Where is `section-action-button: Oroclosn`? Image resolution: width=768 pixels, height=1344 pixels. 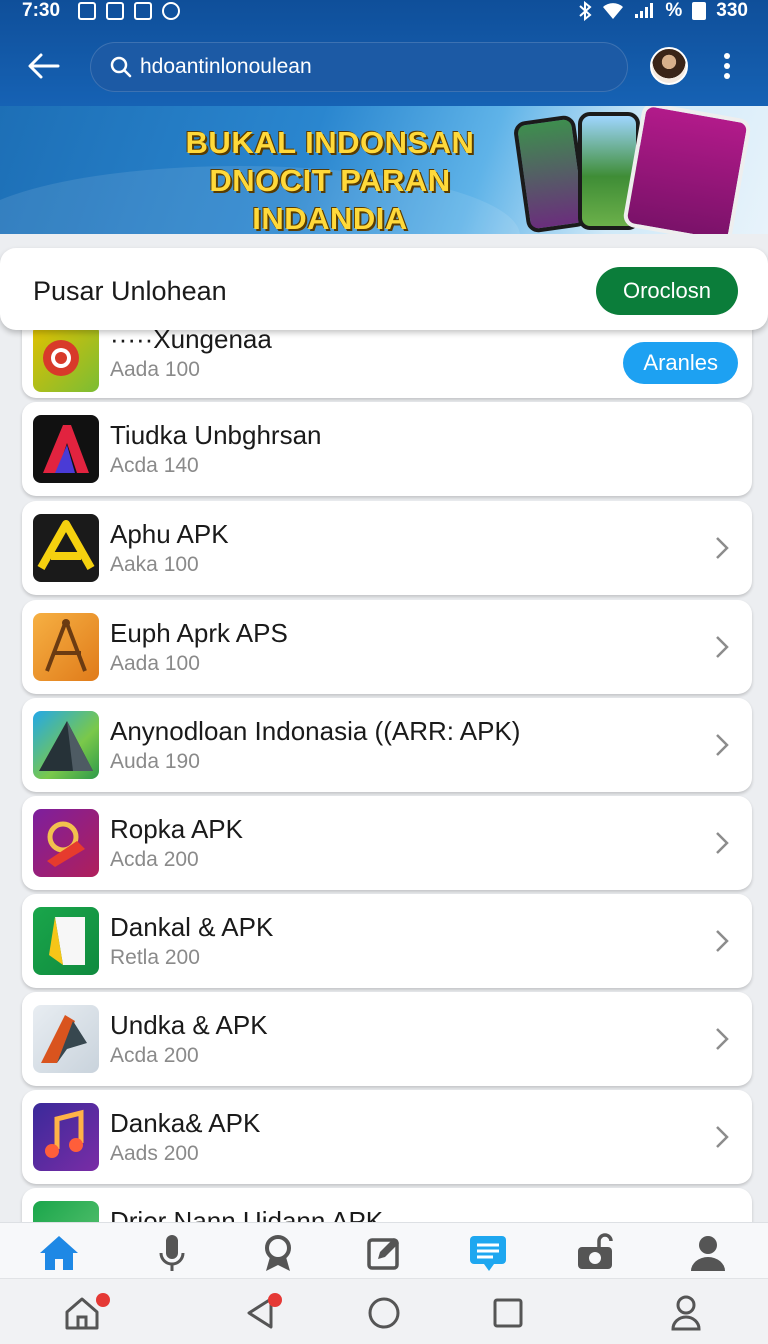 section-action-button: Oroclosn is located at coordinates (667, 291).